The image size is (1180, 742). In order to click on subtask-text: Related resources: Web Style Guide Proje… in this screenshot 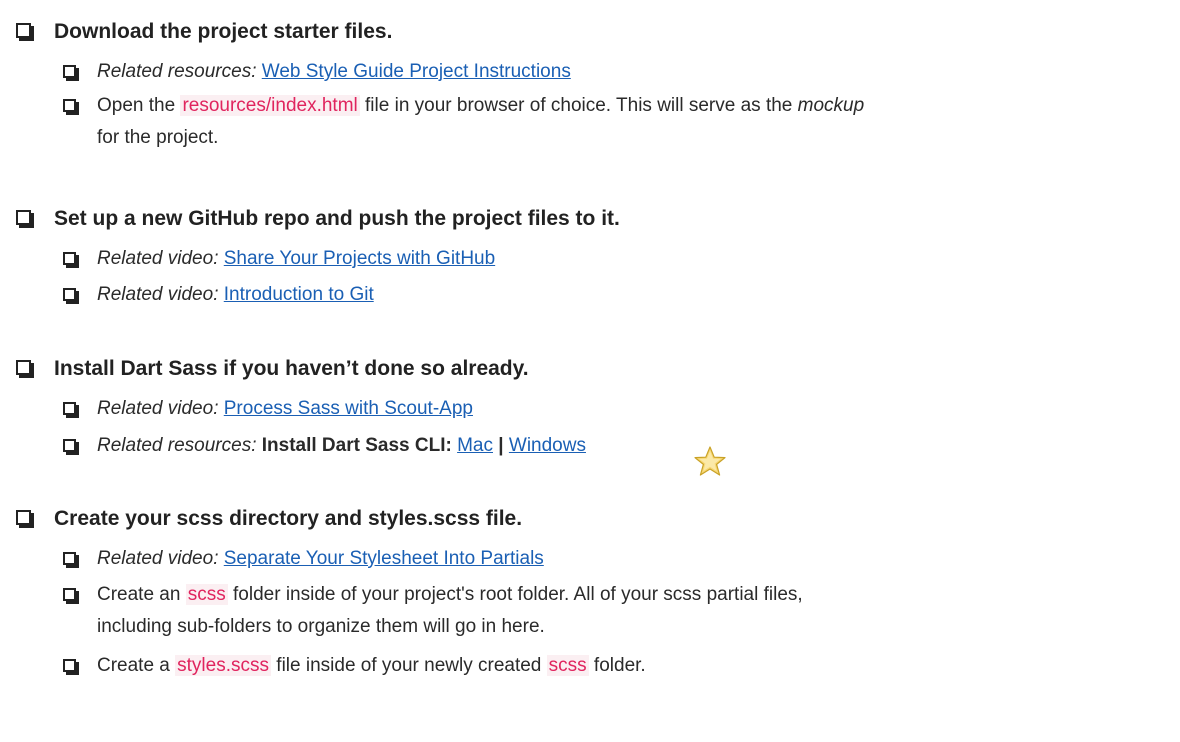, I will do `click(627, 72)`.